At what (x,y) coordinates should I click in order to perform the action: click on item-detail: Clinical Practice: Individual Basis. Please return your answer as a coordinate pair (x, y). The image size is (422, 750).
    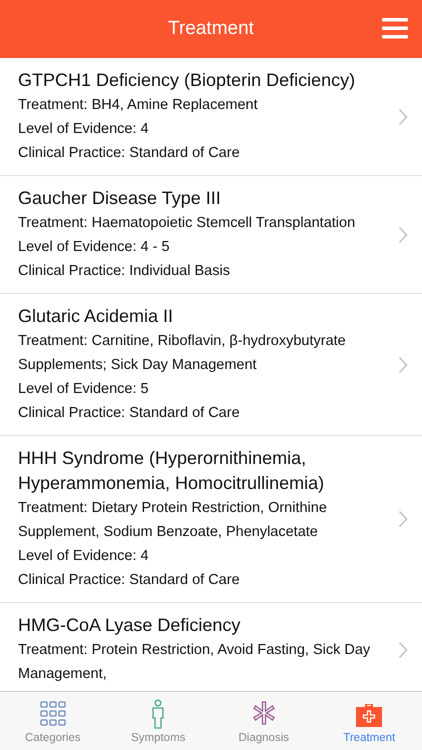
    Looking at the image, I should click on (124, 271).